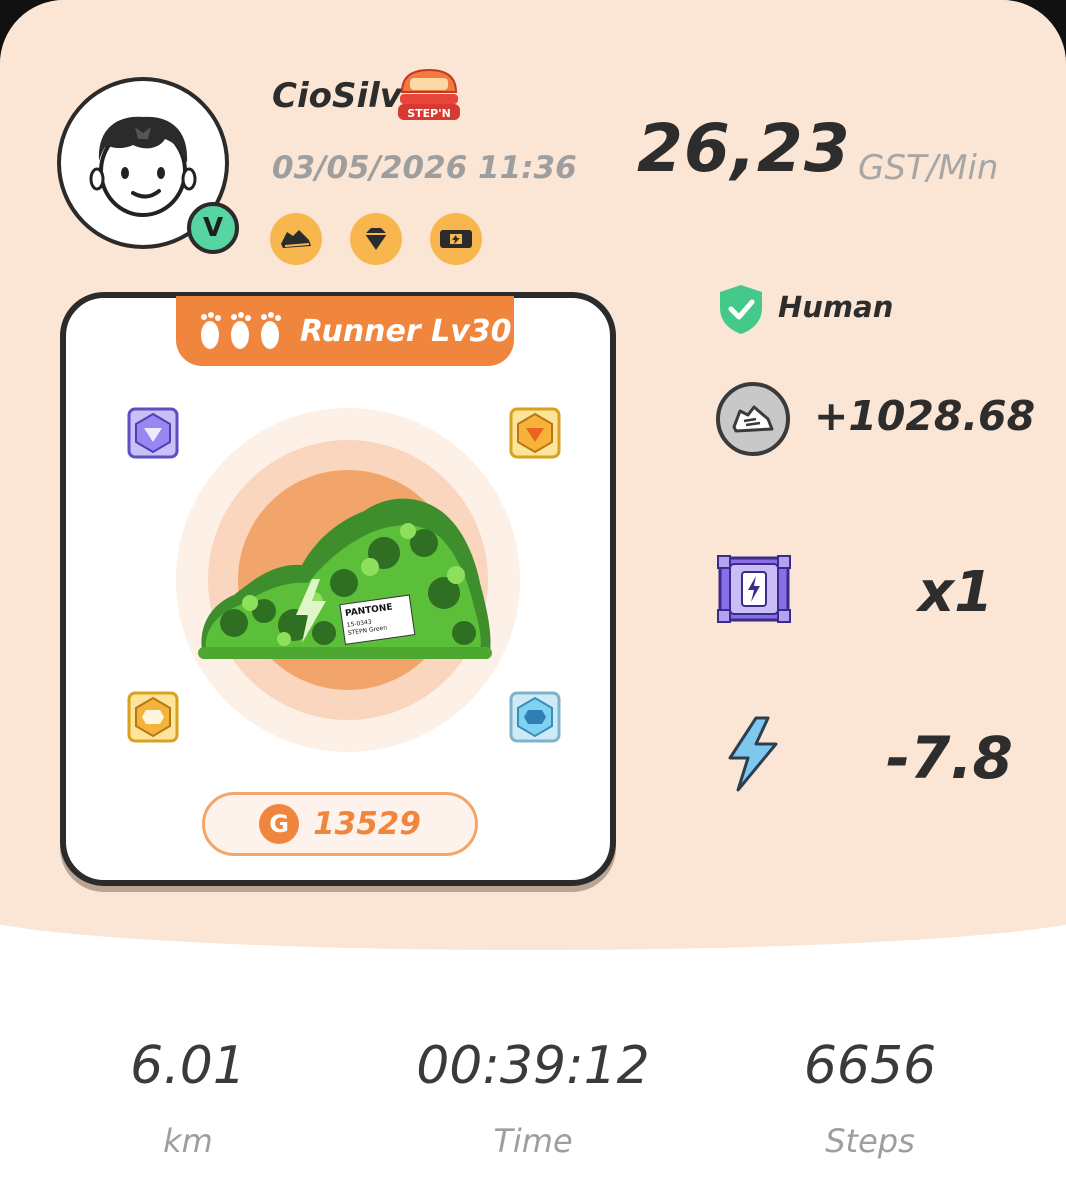 The width and height of the screenshot is (1066, 1200). I want to click on gem-perk-icon, so click(376, 239).